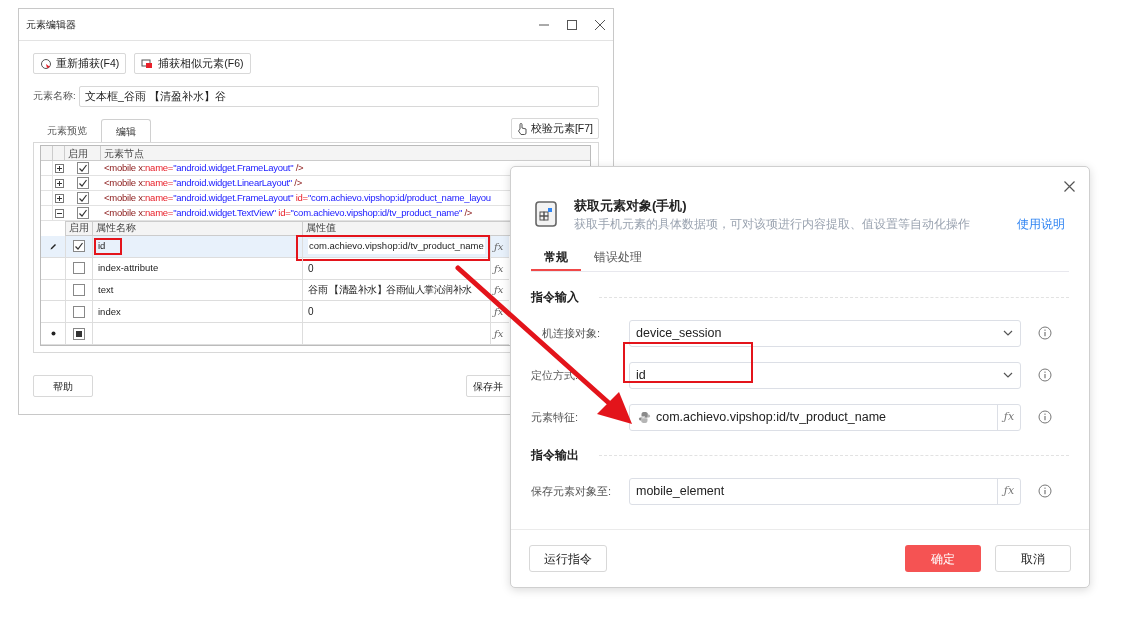  I want to click on target-icon, so click(46, 63).